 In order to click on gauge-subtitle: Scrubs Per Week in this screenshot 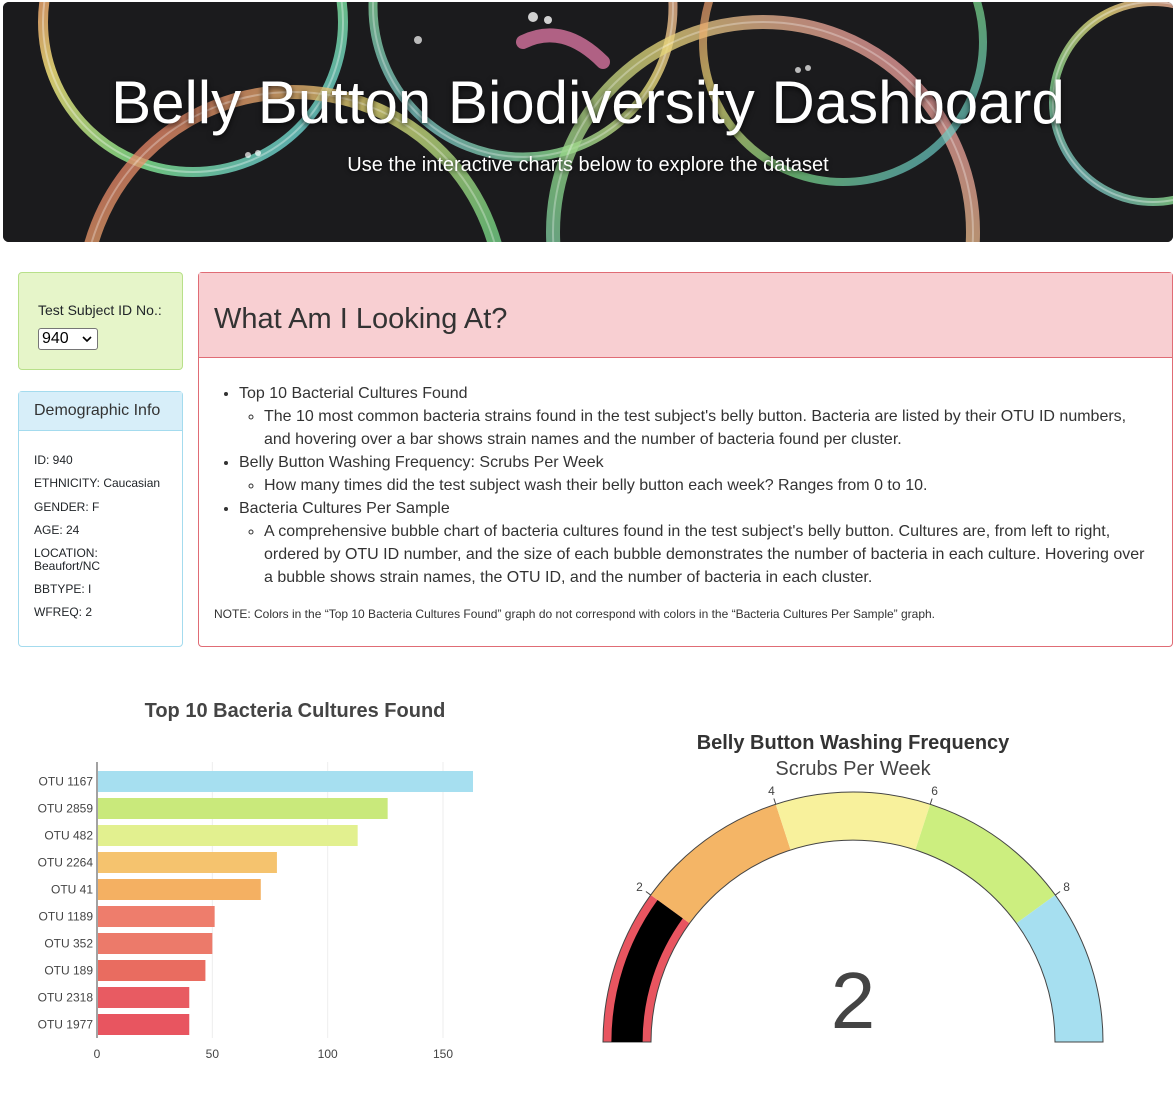, I will do `click(853, 769)`.